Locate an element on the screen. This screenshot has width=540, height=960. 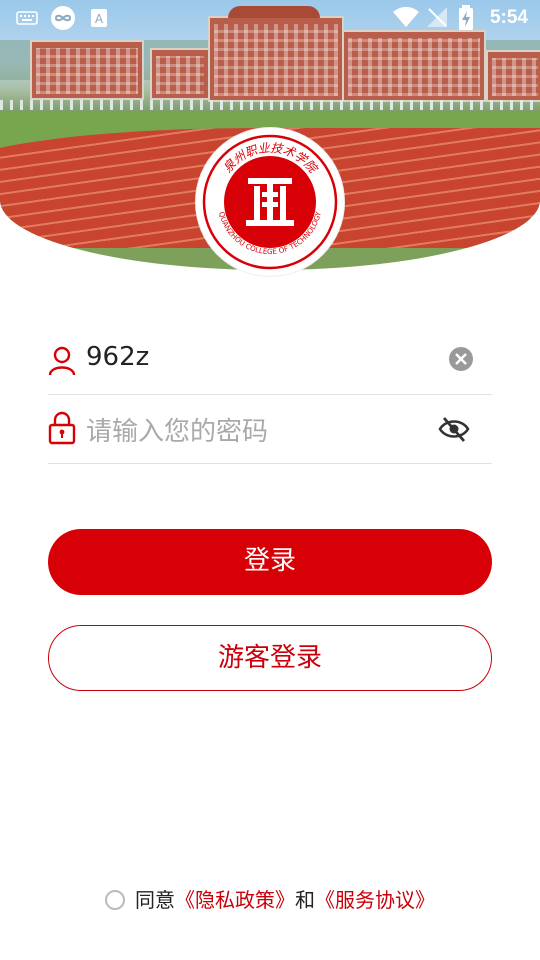
guest-login-button: 游客登录 is located at coordinates (270, 658).